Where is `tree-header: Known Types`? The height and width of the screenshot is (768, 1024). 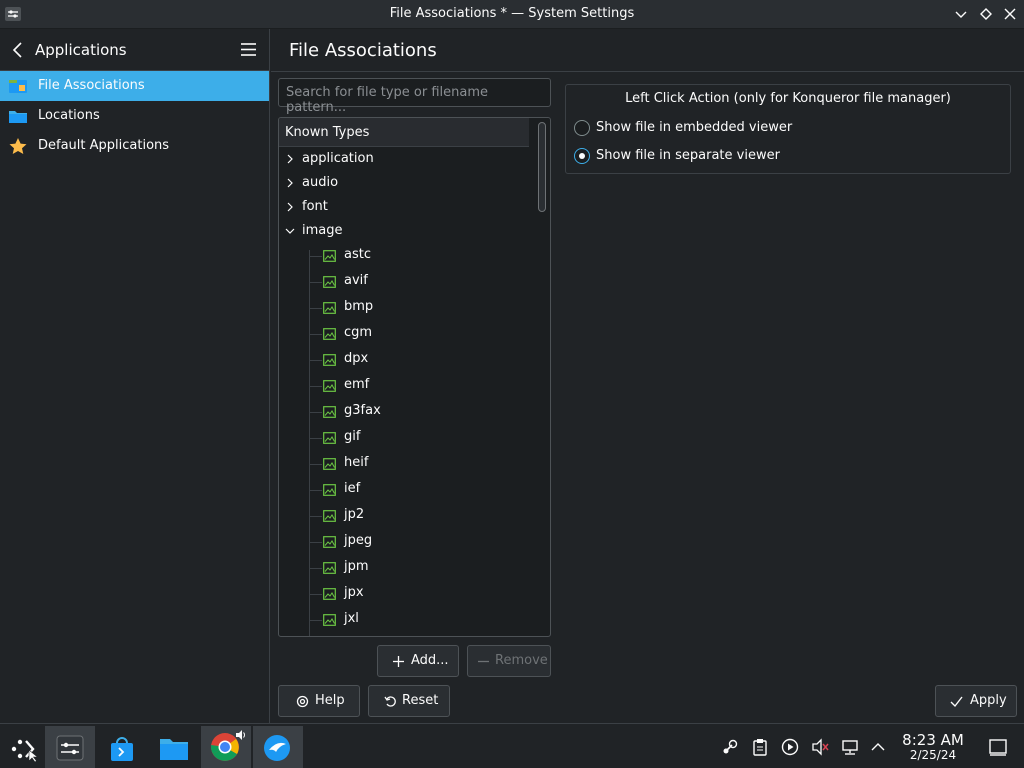
tree-header: Known Types is located at coordinates (404, 132).